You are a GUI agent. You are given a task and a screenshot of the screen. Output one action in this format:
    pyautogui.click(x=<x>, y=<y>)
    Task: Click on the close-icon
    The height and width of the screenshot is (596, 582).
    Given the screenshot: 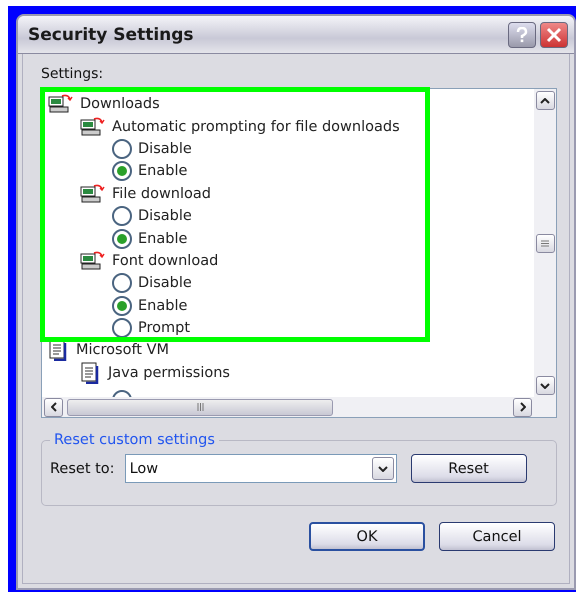 What is the action you would take?
    pyautogui.click(x=554, y=34)
    